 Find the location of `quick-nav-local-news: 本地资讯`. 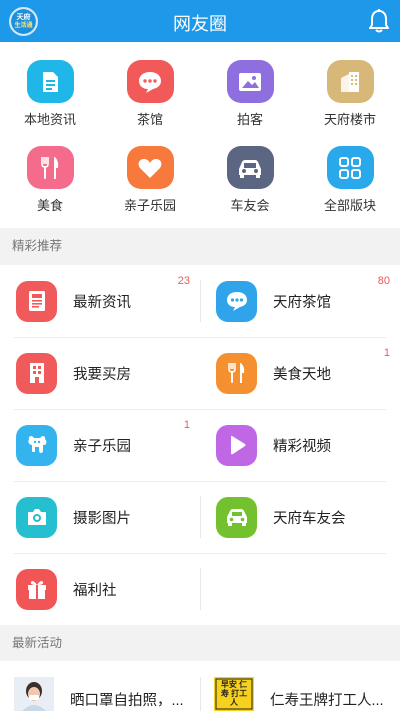

quick-nav-local-news: 本地资讯 is located at coordinates (50, 85).